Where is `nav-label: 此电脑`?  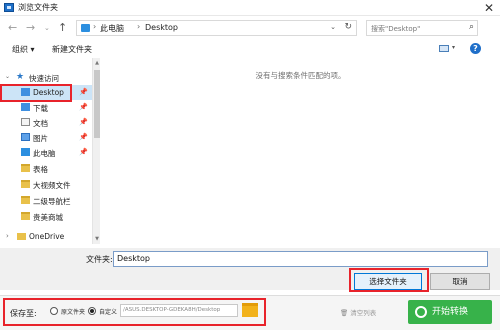
nav-label: 此电脑 is located at coordinates (44, 153).